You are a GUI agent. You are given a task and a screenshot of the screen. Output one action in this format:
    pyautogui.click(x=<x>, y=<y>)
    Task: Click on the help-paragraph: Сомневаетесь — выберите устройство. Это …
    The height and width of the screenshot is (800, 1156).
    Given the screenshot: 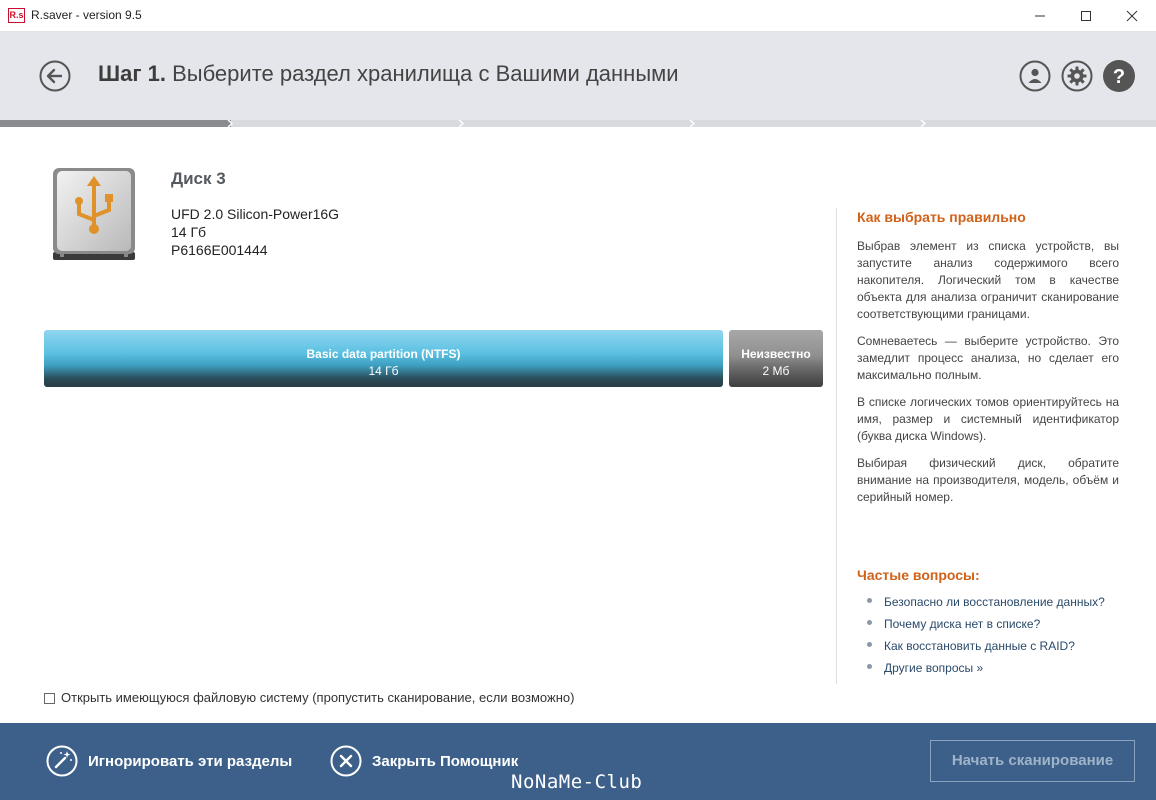 What is the action you would take?
    pyautogui.click(x=988, y=358)
    